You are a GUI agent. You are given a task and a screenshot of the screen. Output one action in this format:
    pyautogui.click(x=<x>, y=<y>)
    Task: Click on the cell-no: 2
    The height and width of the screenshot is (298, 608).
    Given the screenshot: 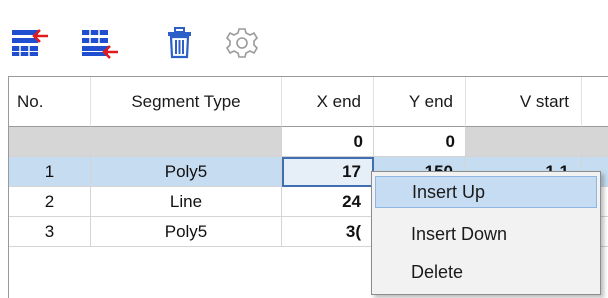 What is the action you would take?
    pyautogui.click(x=50, y=202)
    